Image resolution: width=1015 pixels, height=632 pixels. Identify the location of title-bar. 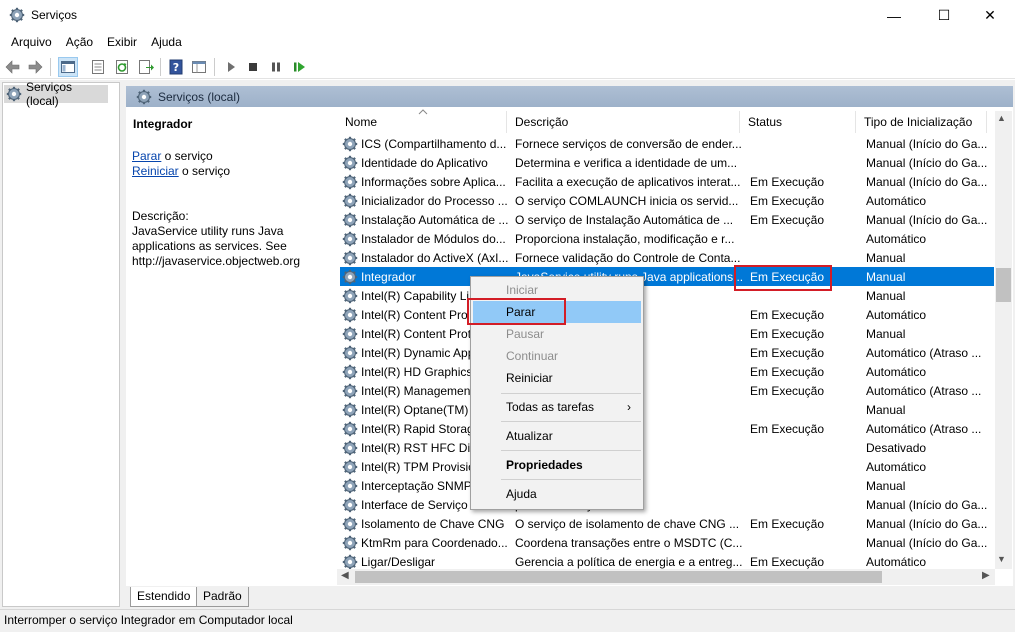
(507, 16).